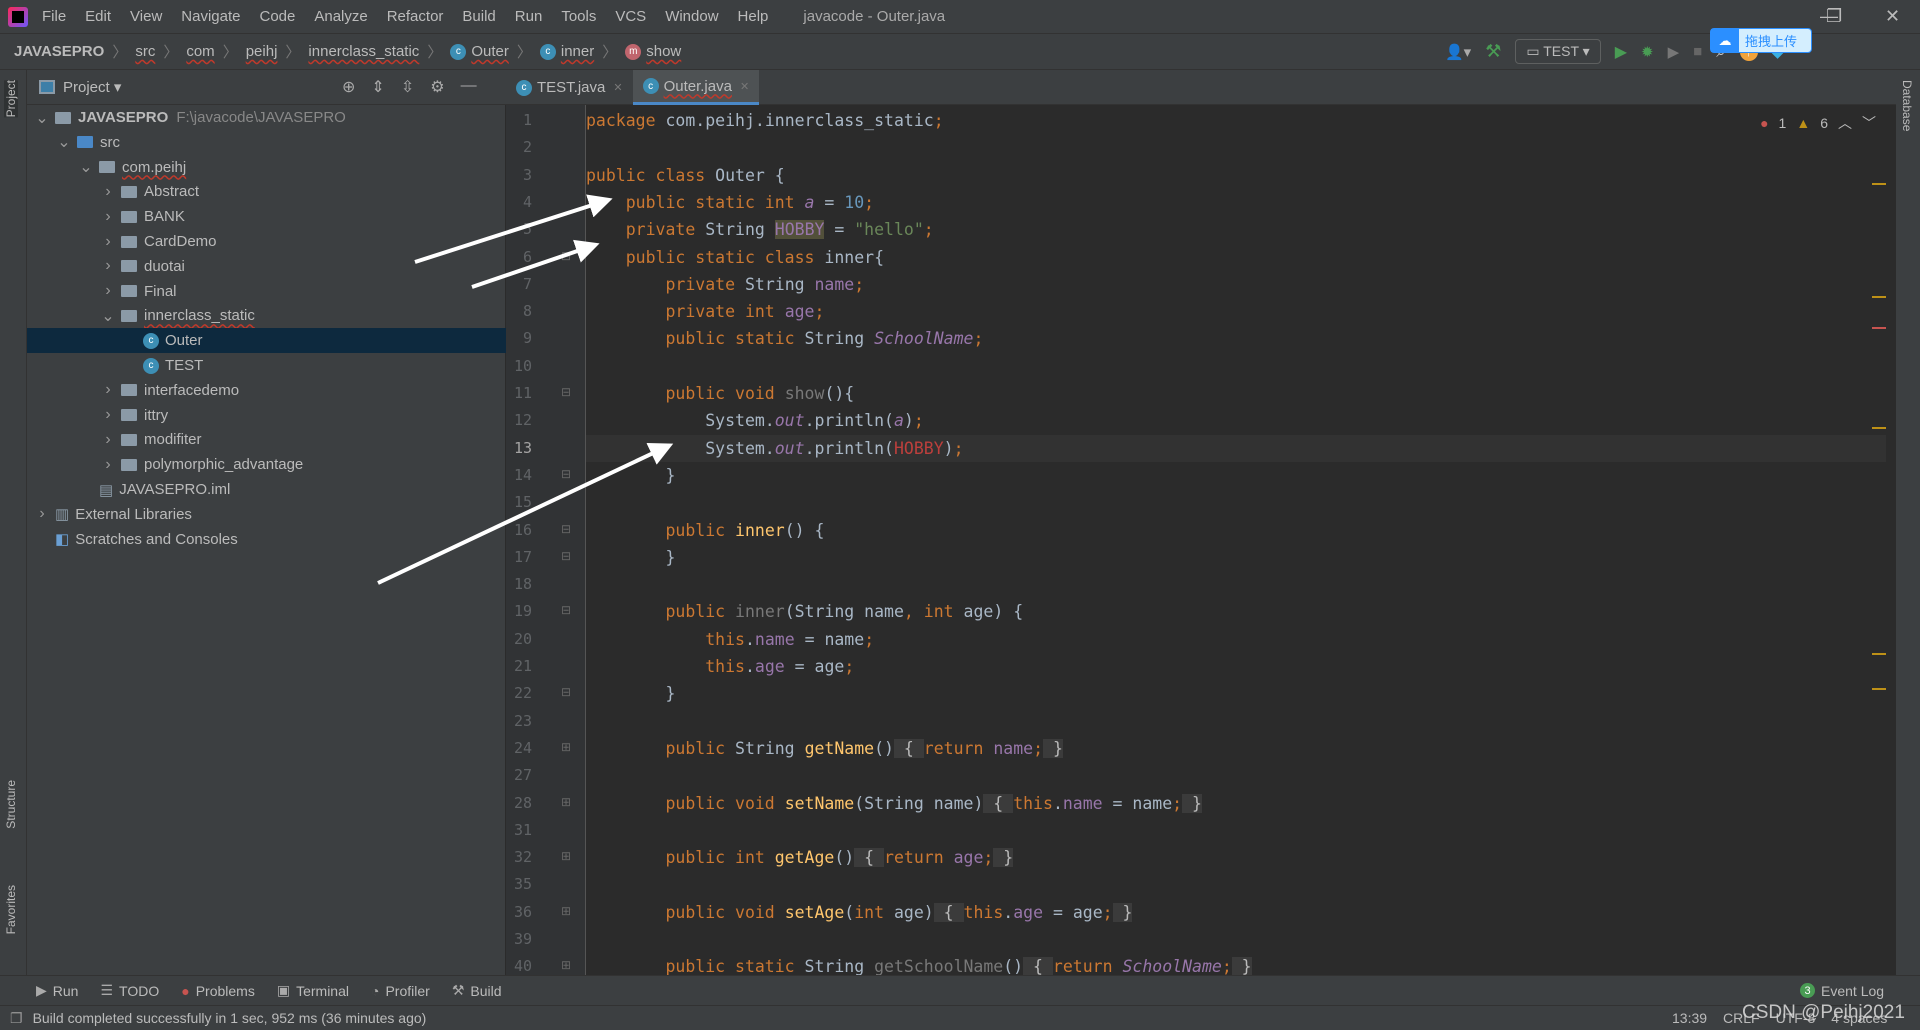 The image size is (1920, 1030). I want to click on tool-problems: ● Problems, so click(218, 990).